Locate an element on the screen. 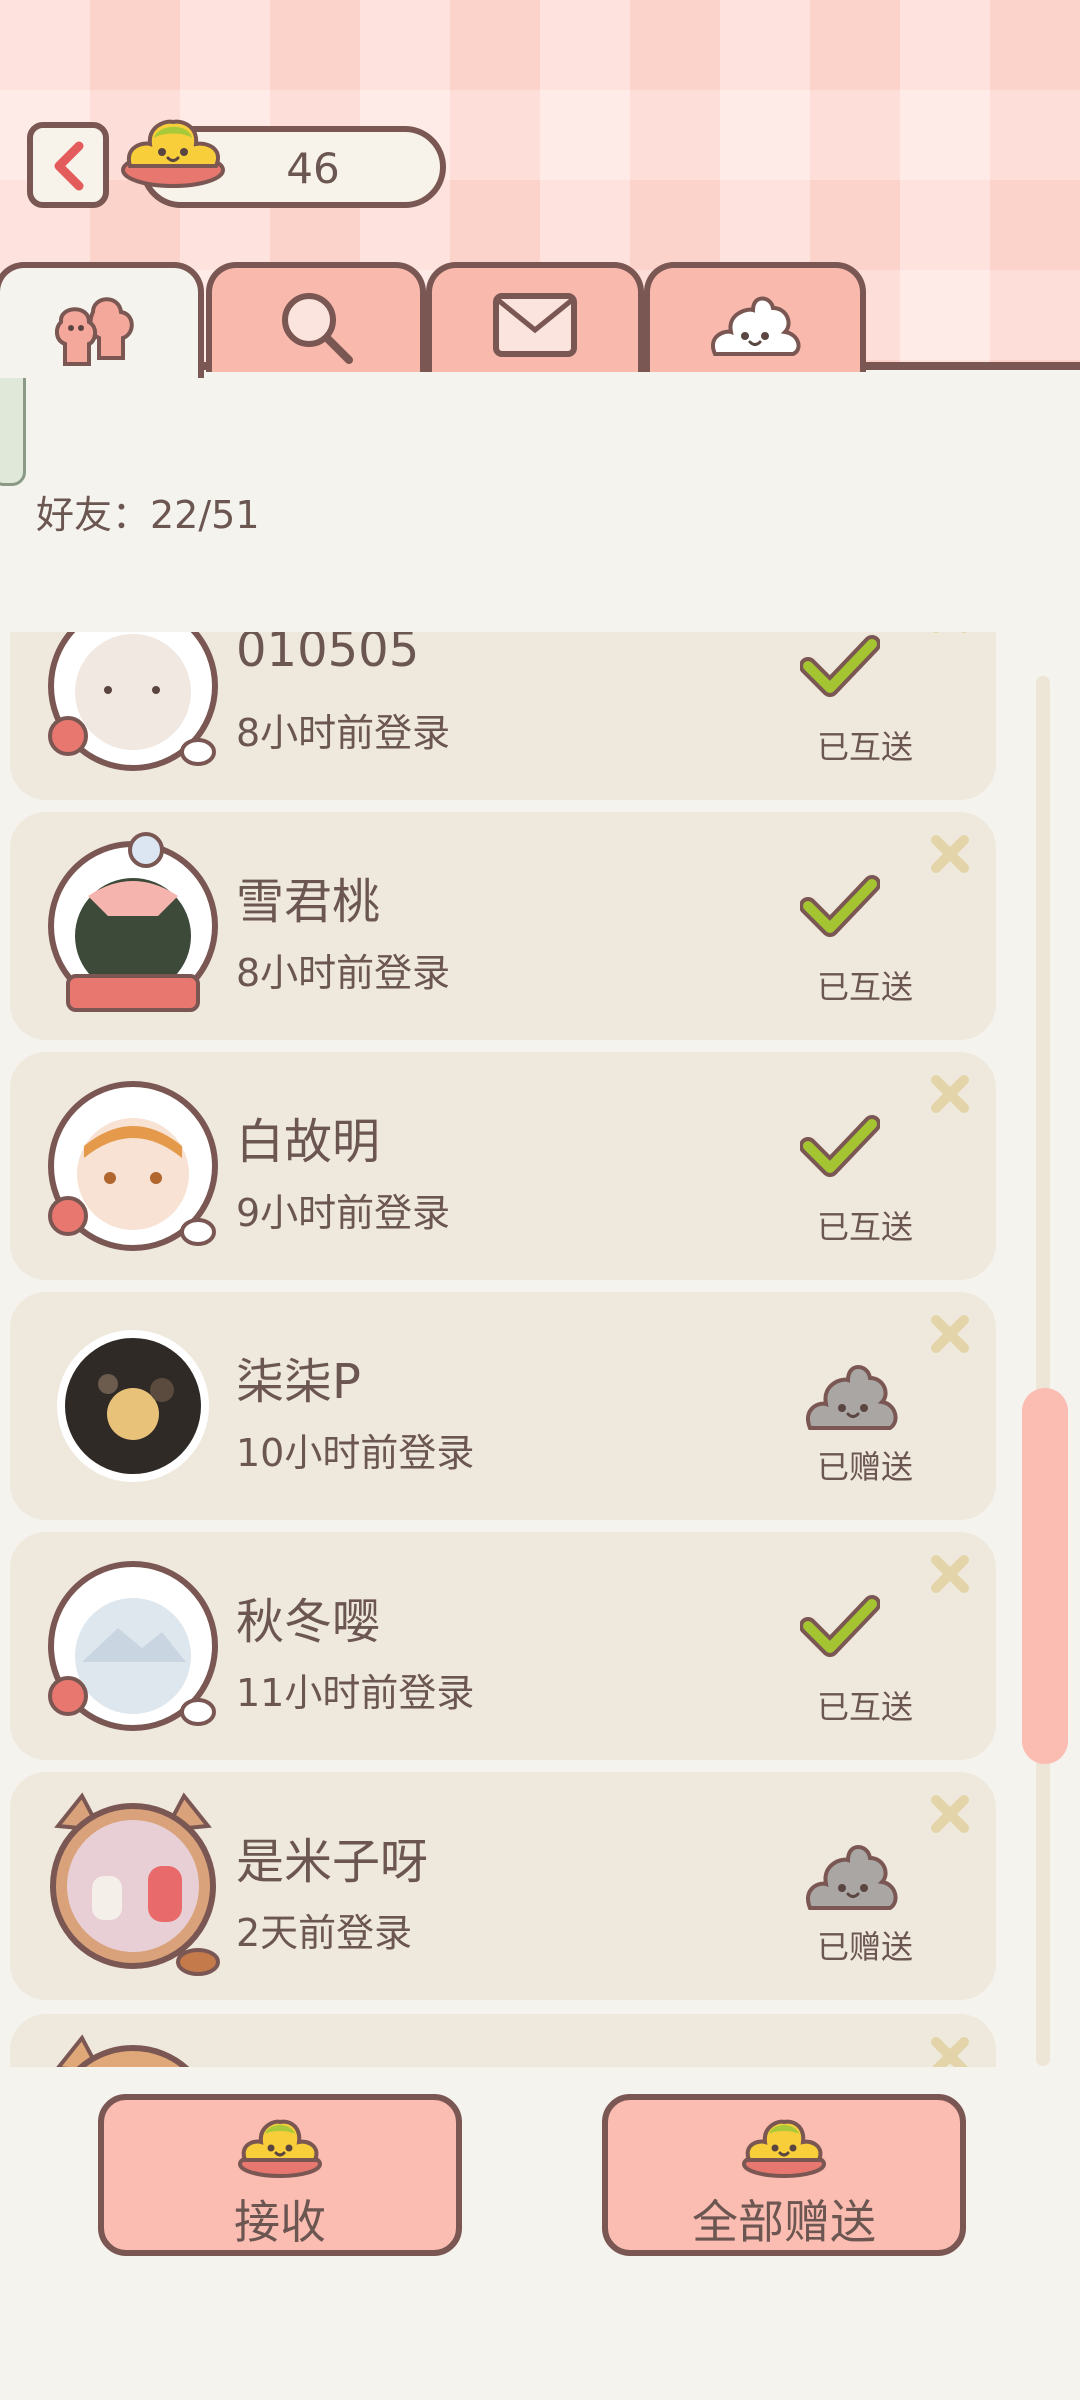 This screenshot has height=2400, width=1080. tab-mail is located at coordinates (535, 317).